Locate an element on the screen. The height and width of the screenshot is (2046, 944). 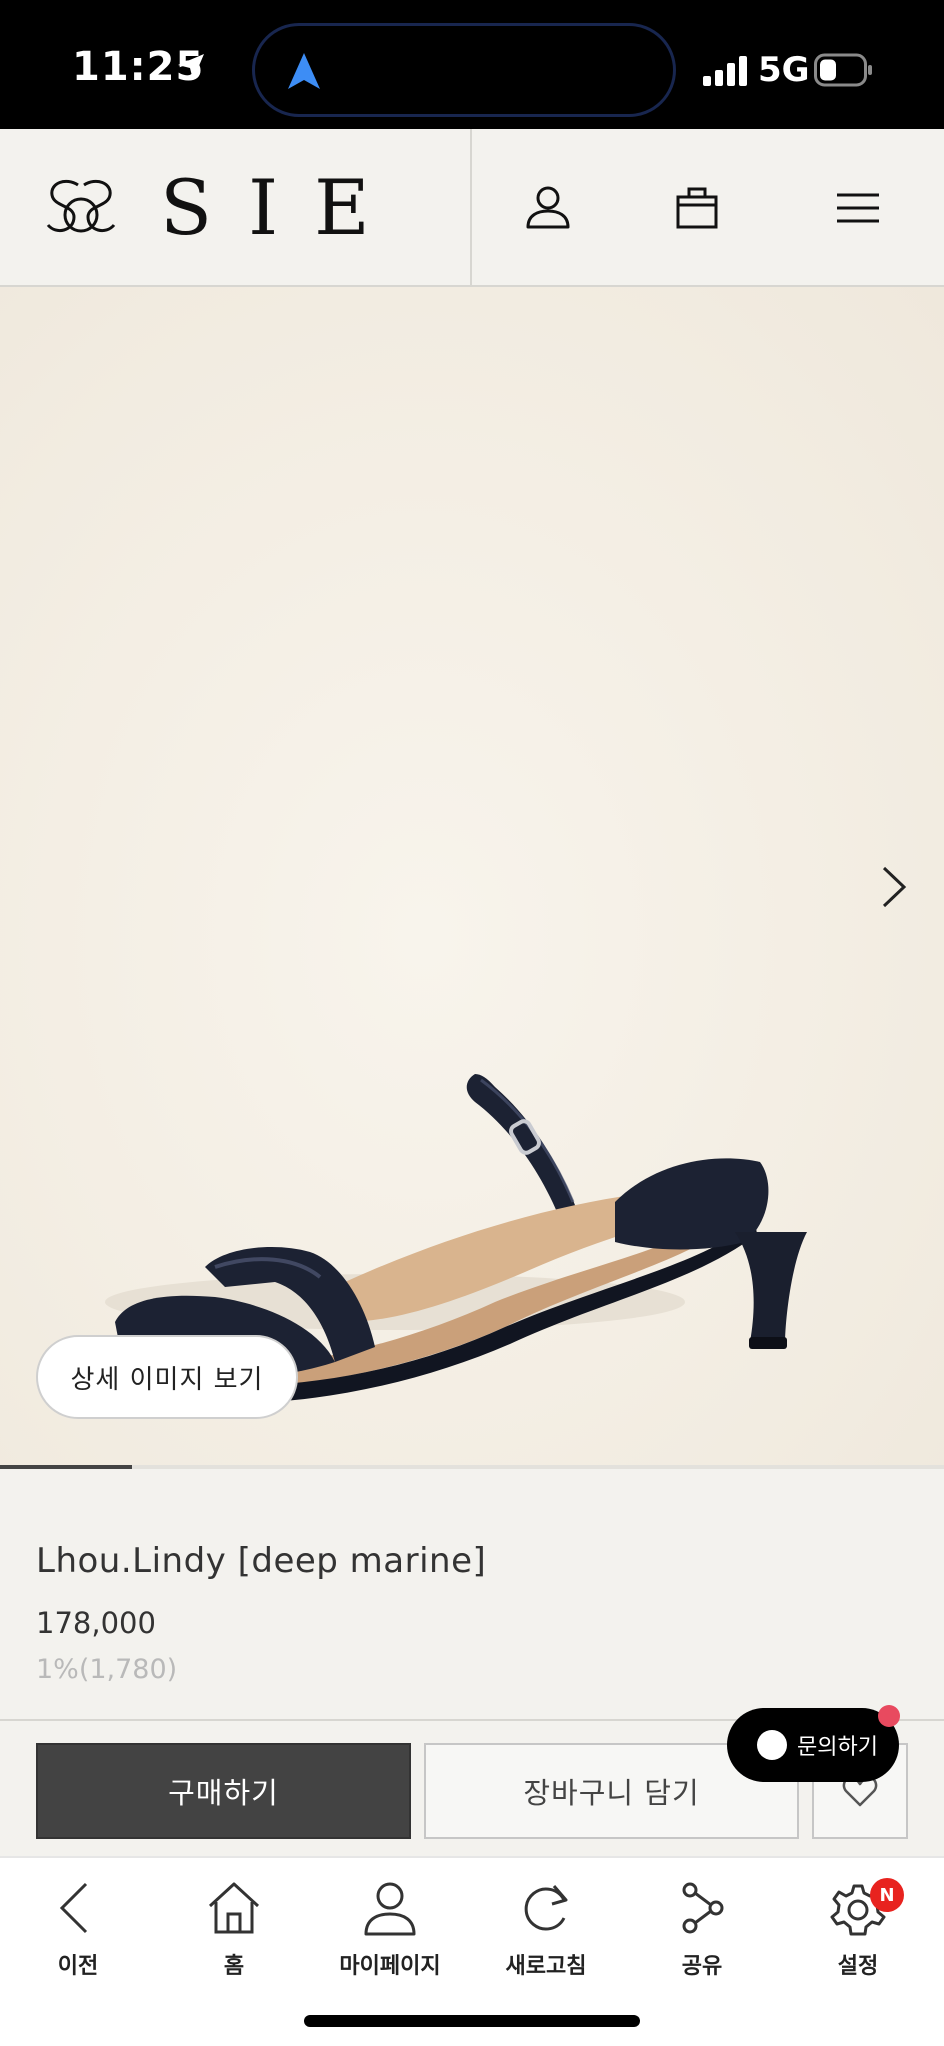
nav-mypage-label: 마이페이지 is located at coordinates (390, 1966).